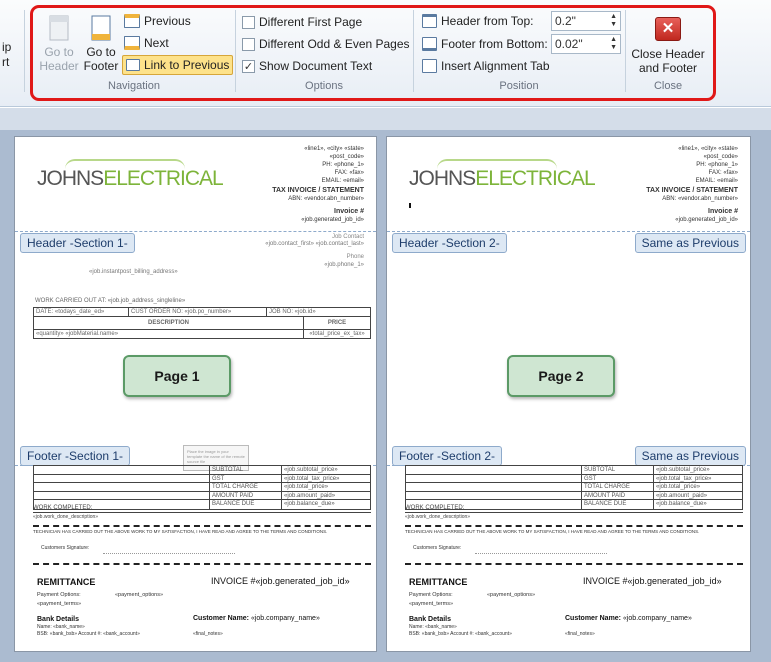 The image size is (771, 662). What do you see at coordinates (310, 495) in the screenshot?
I see `totals-value: «job.amount_paid»` at bounding box center [310, 495].